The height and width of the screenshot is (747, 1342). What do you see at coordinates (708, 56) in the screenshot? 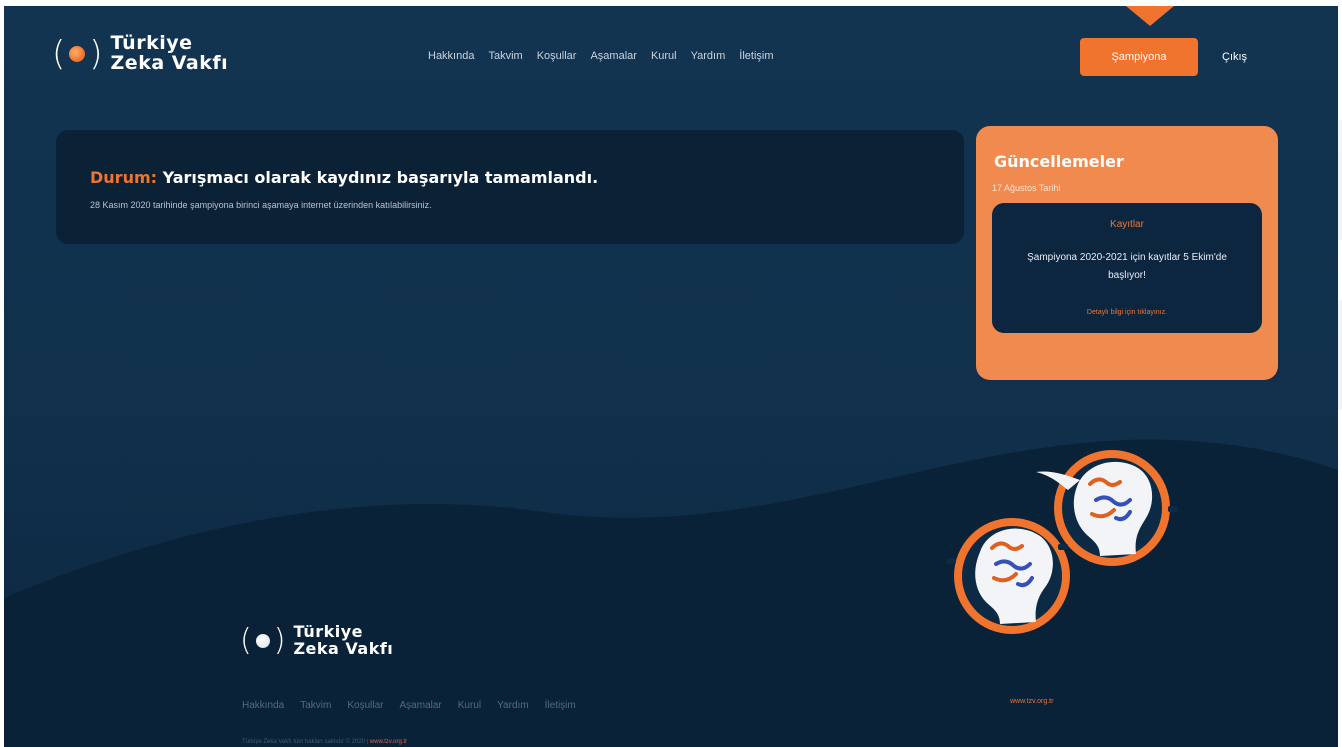
I see `nav-item-help: Yardım` at bounding box center [708, 56].